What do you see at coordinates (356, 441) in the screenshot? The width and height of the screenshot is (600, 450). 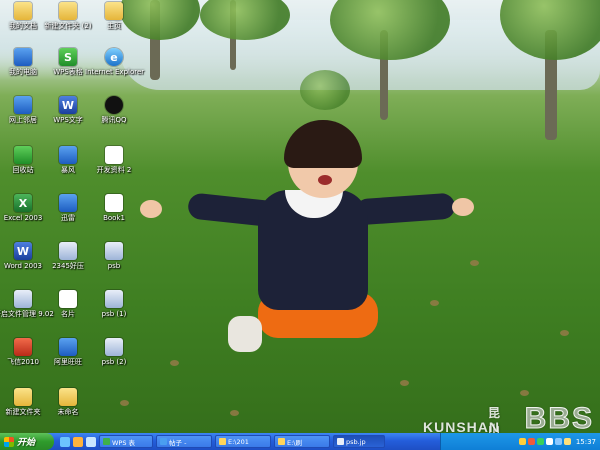 I see `task-label: psb.jp` at bounding box center [356, 441].